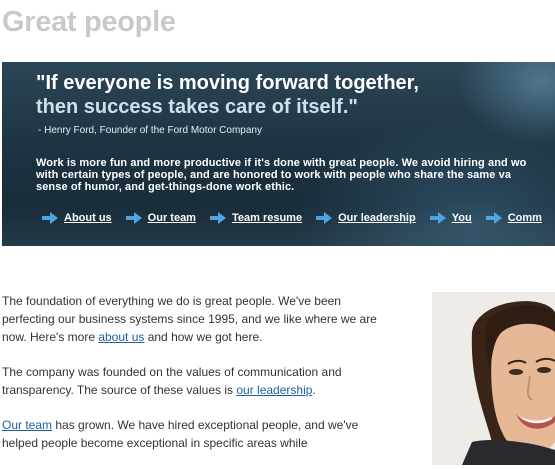 The height and width of the screenshot is (469, 555). Describe the element at coordinates (377, 218) in the screenshot. I see `nav-label: Our leadership` at that location.